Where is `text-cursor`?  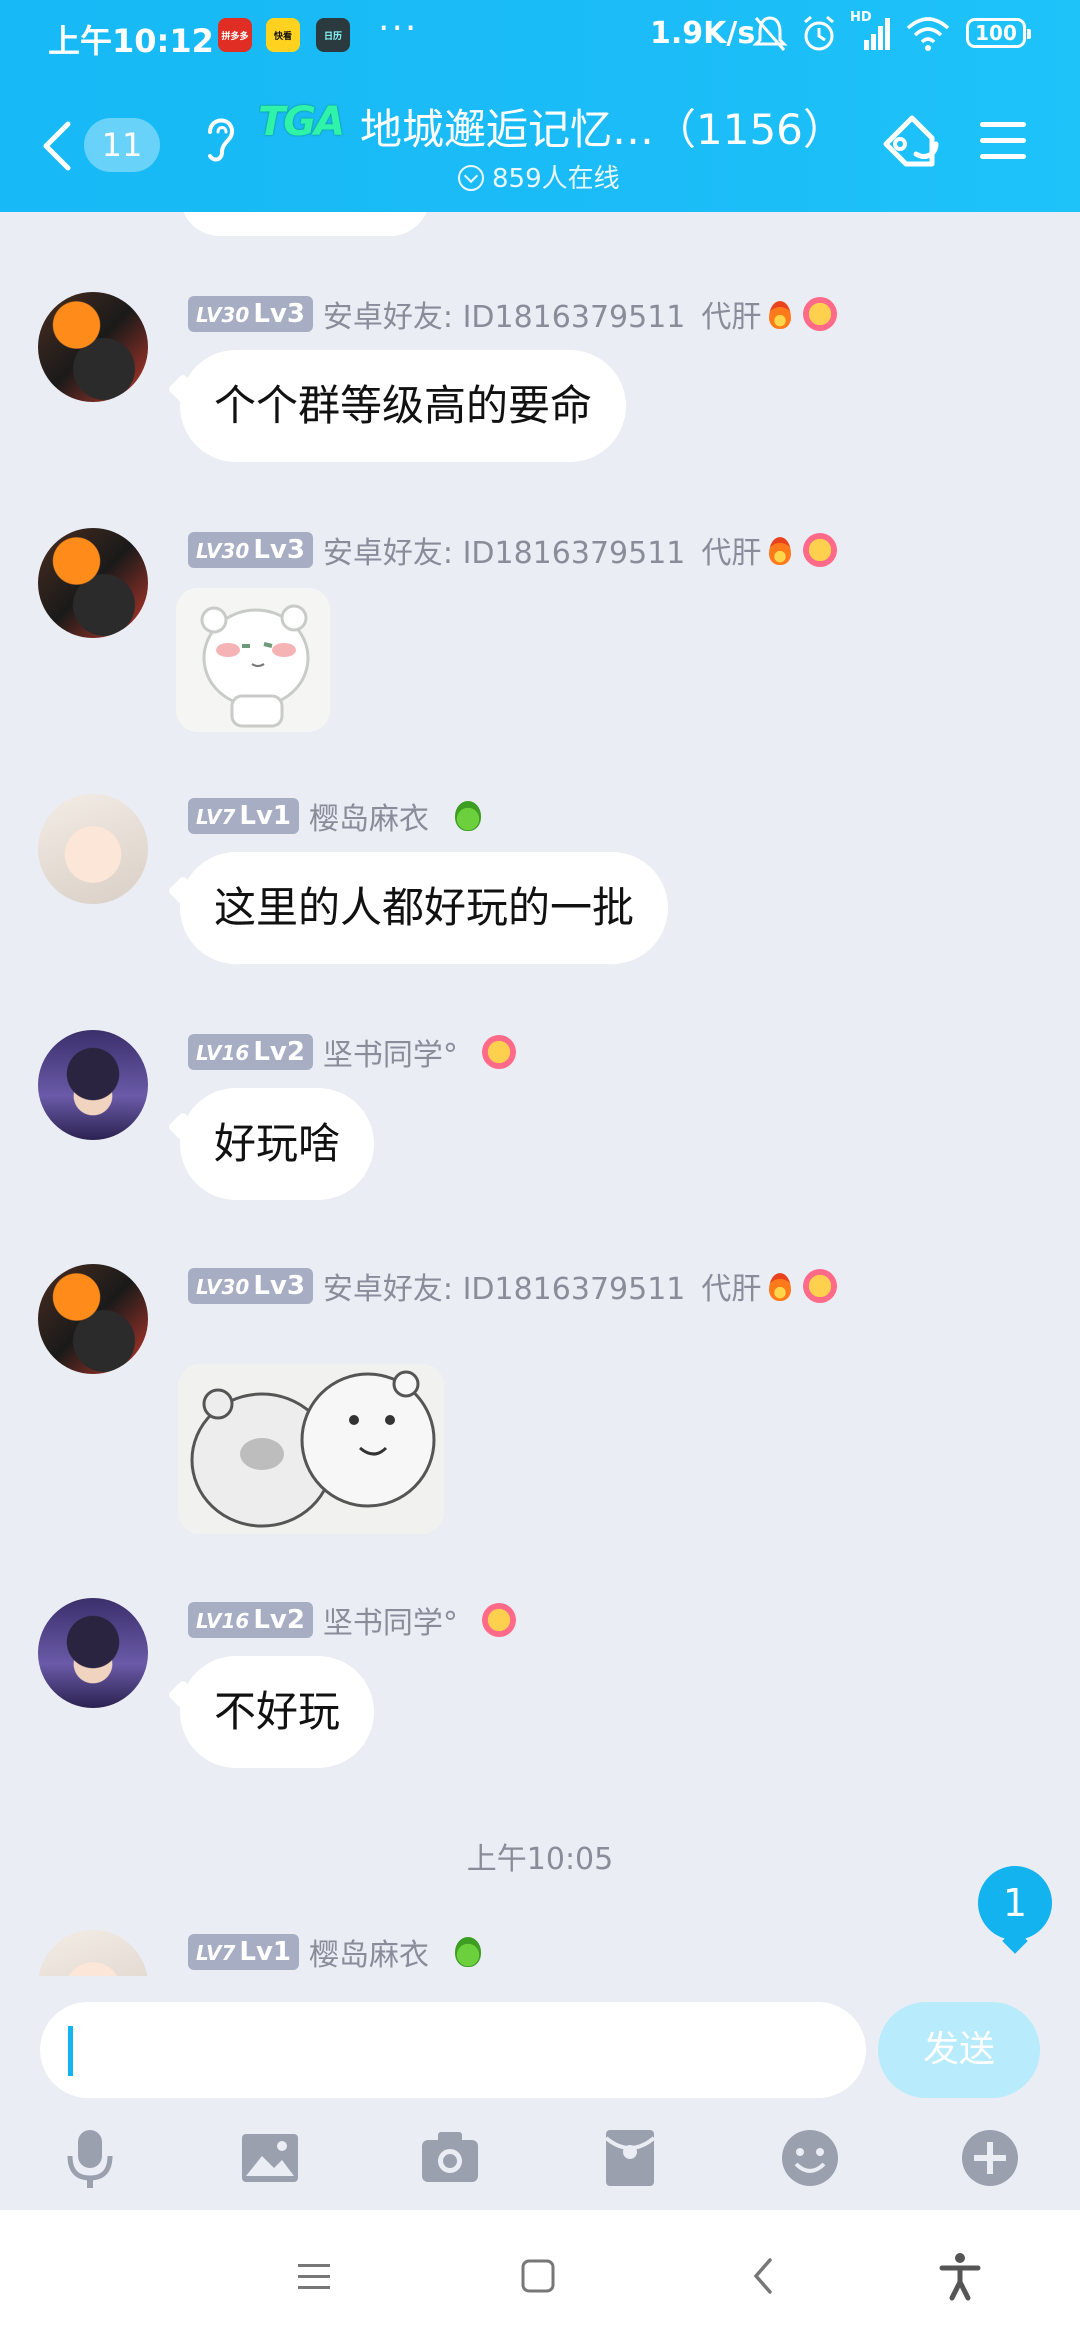
text-cursor is located at coordinates (70, 2051).